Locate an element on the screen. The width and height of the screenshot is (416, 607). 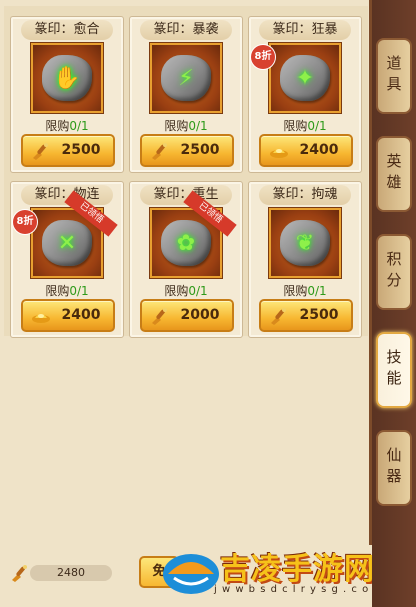
buy-button: 2000 is located at coordinates (187, 315).